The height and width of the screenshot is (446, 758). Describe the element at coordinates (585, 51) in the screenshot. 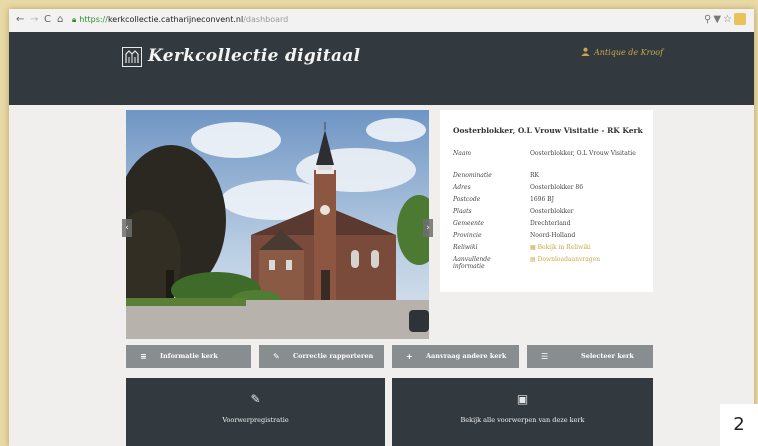

I see `user-icon` at that location.